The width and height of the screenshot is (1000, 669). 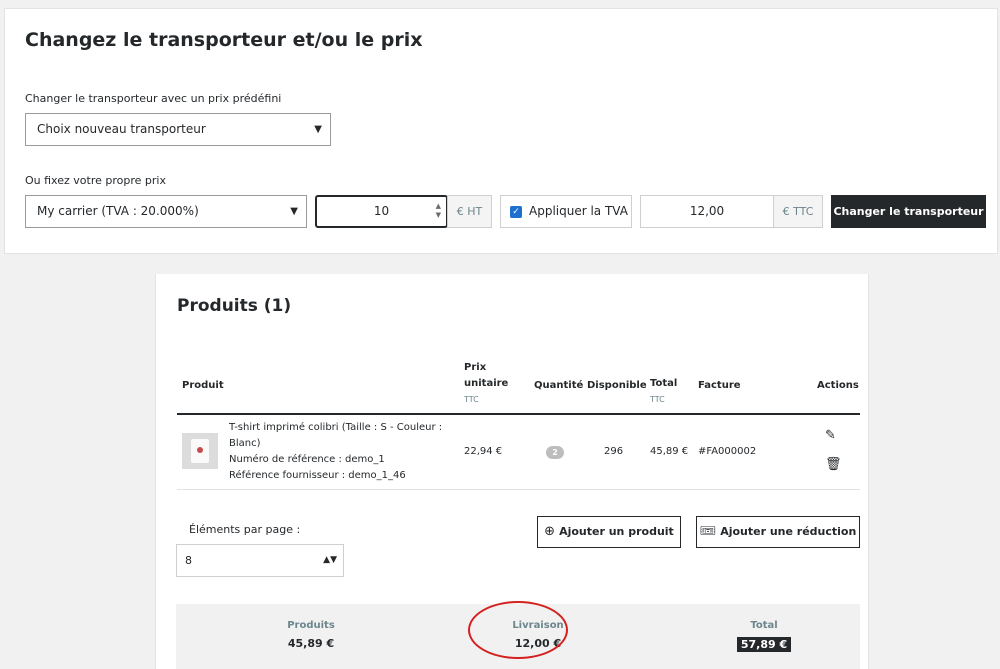 I want to click on price-ttc-value: 12,00, so click(x=707, y=211).